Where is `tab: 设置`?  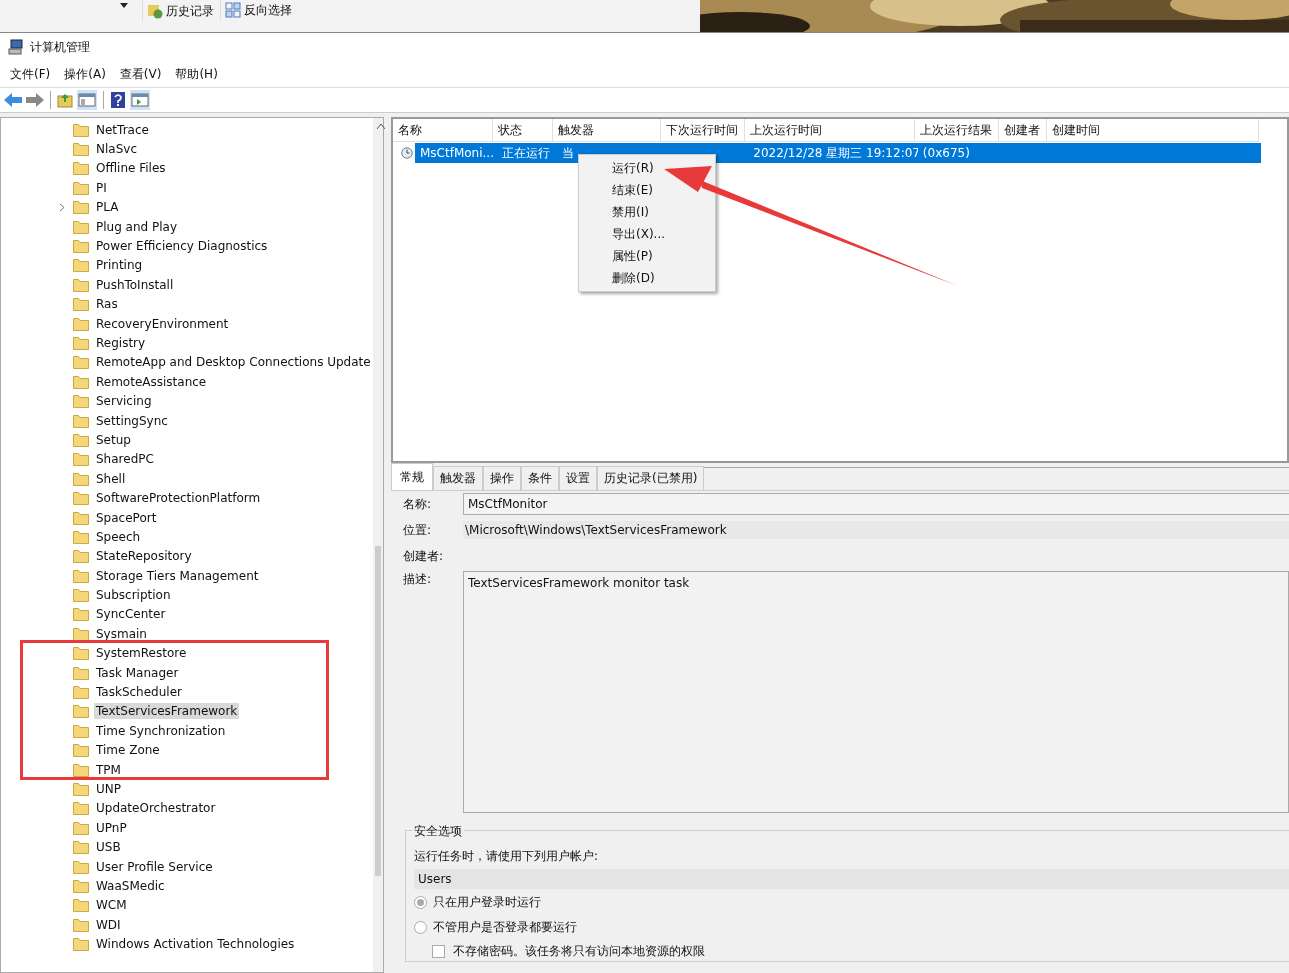 tab: 设置 is located at coordinates (578, 478).